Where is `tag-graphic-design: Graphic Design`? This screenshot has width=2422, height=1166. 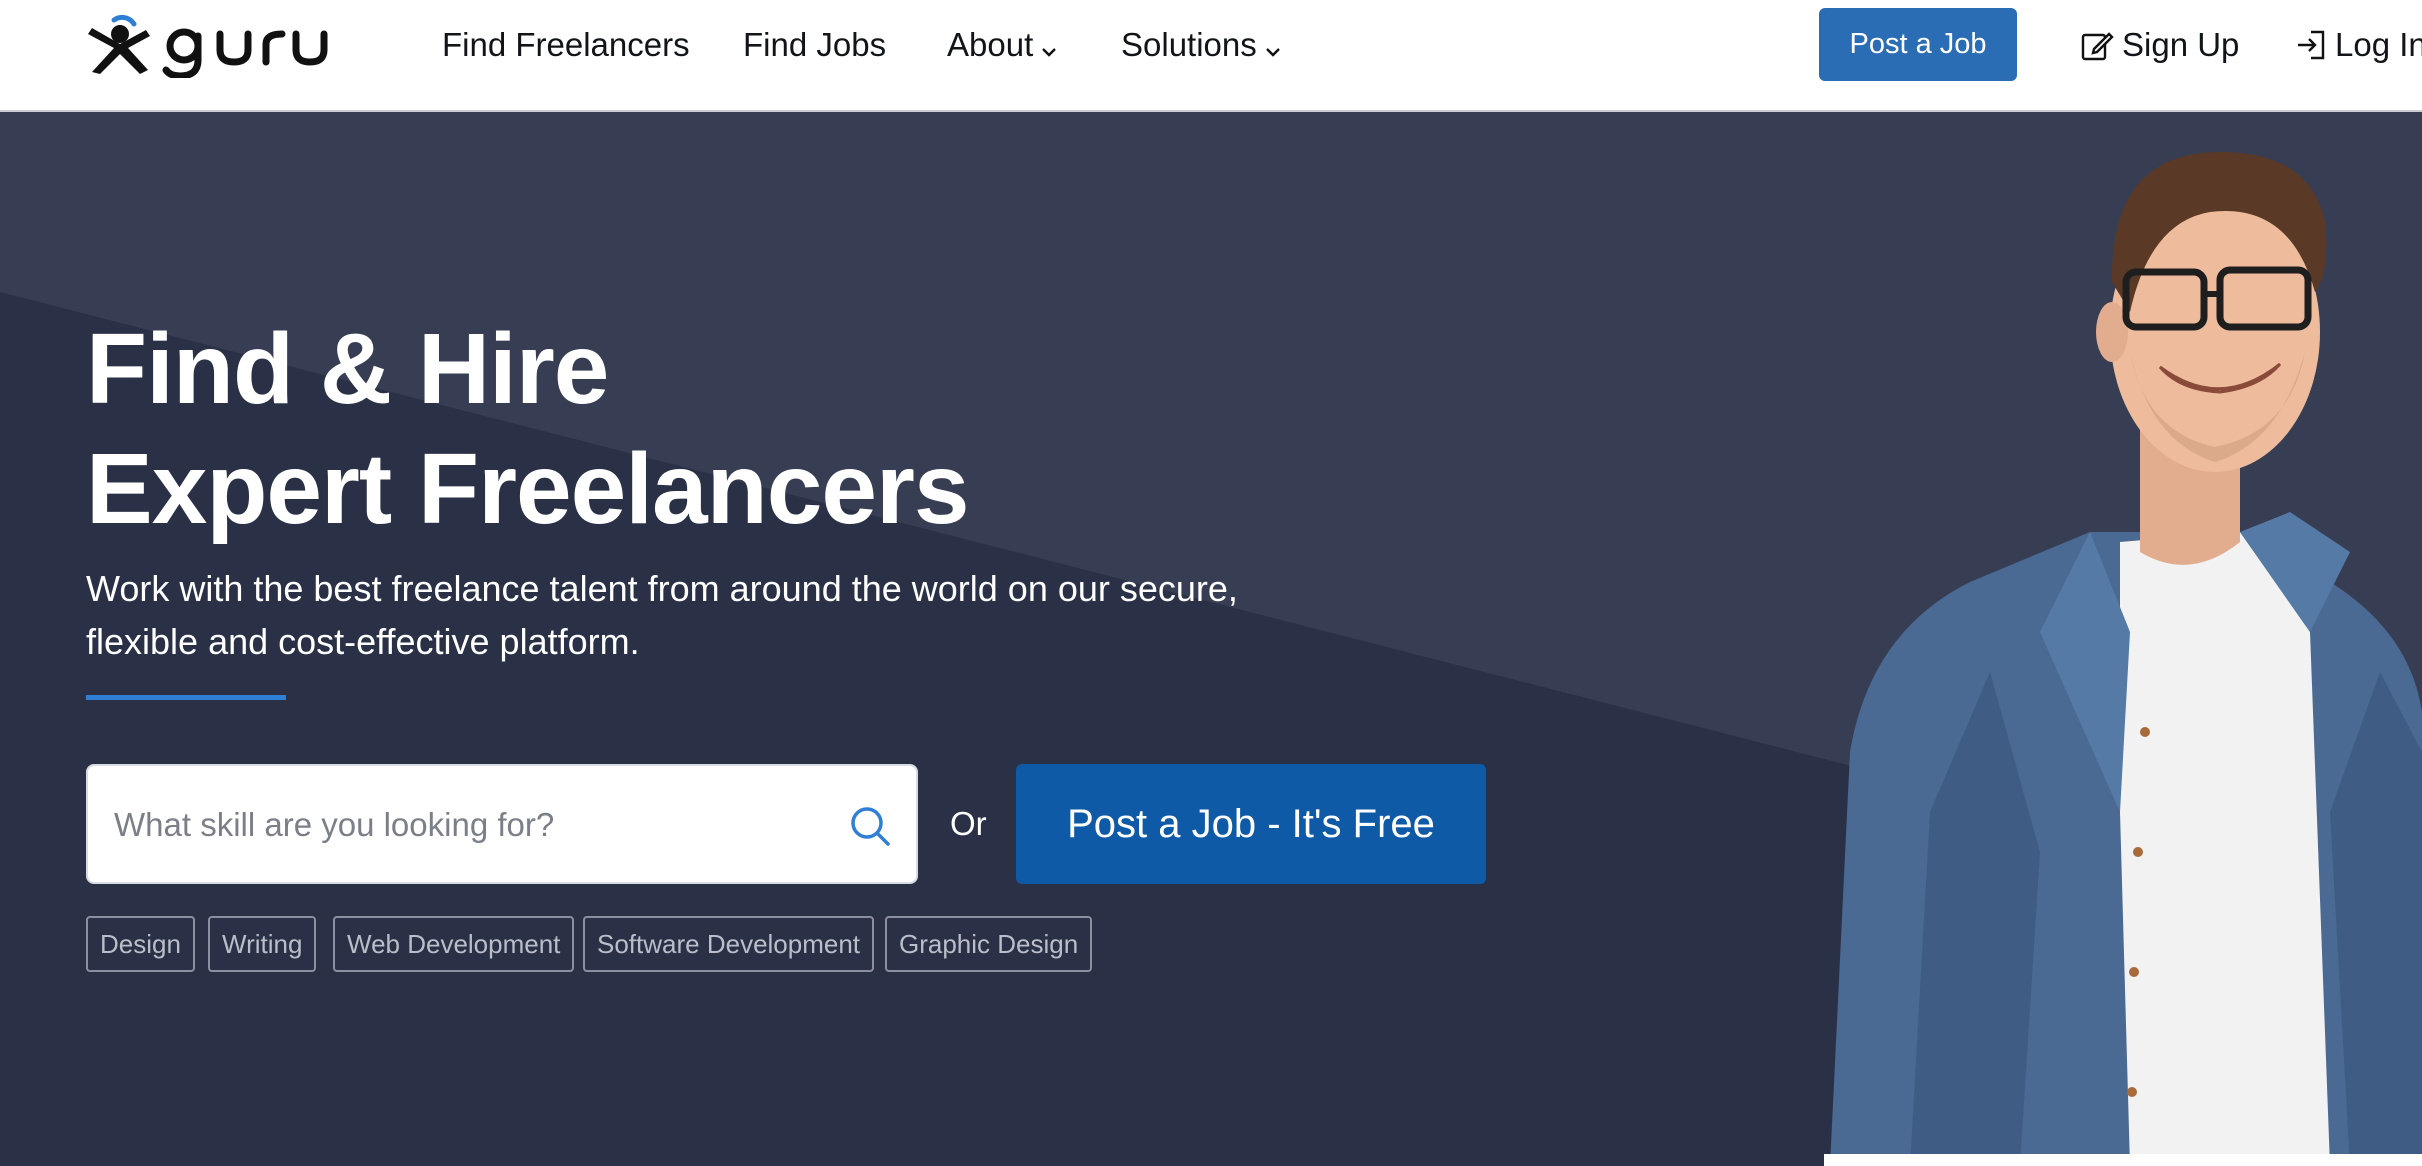 tag-graphic-design: Graphic Design is located at coordinates (989, 944).